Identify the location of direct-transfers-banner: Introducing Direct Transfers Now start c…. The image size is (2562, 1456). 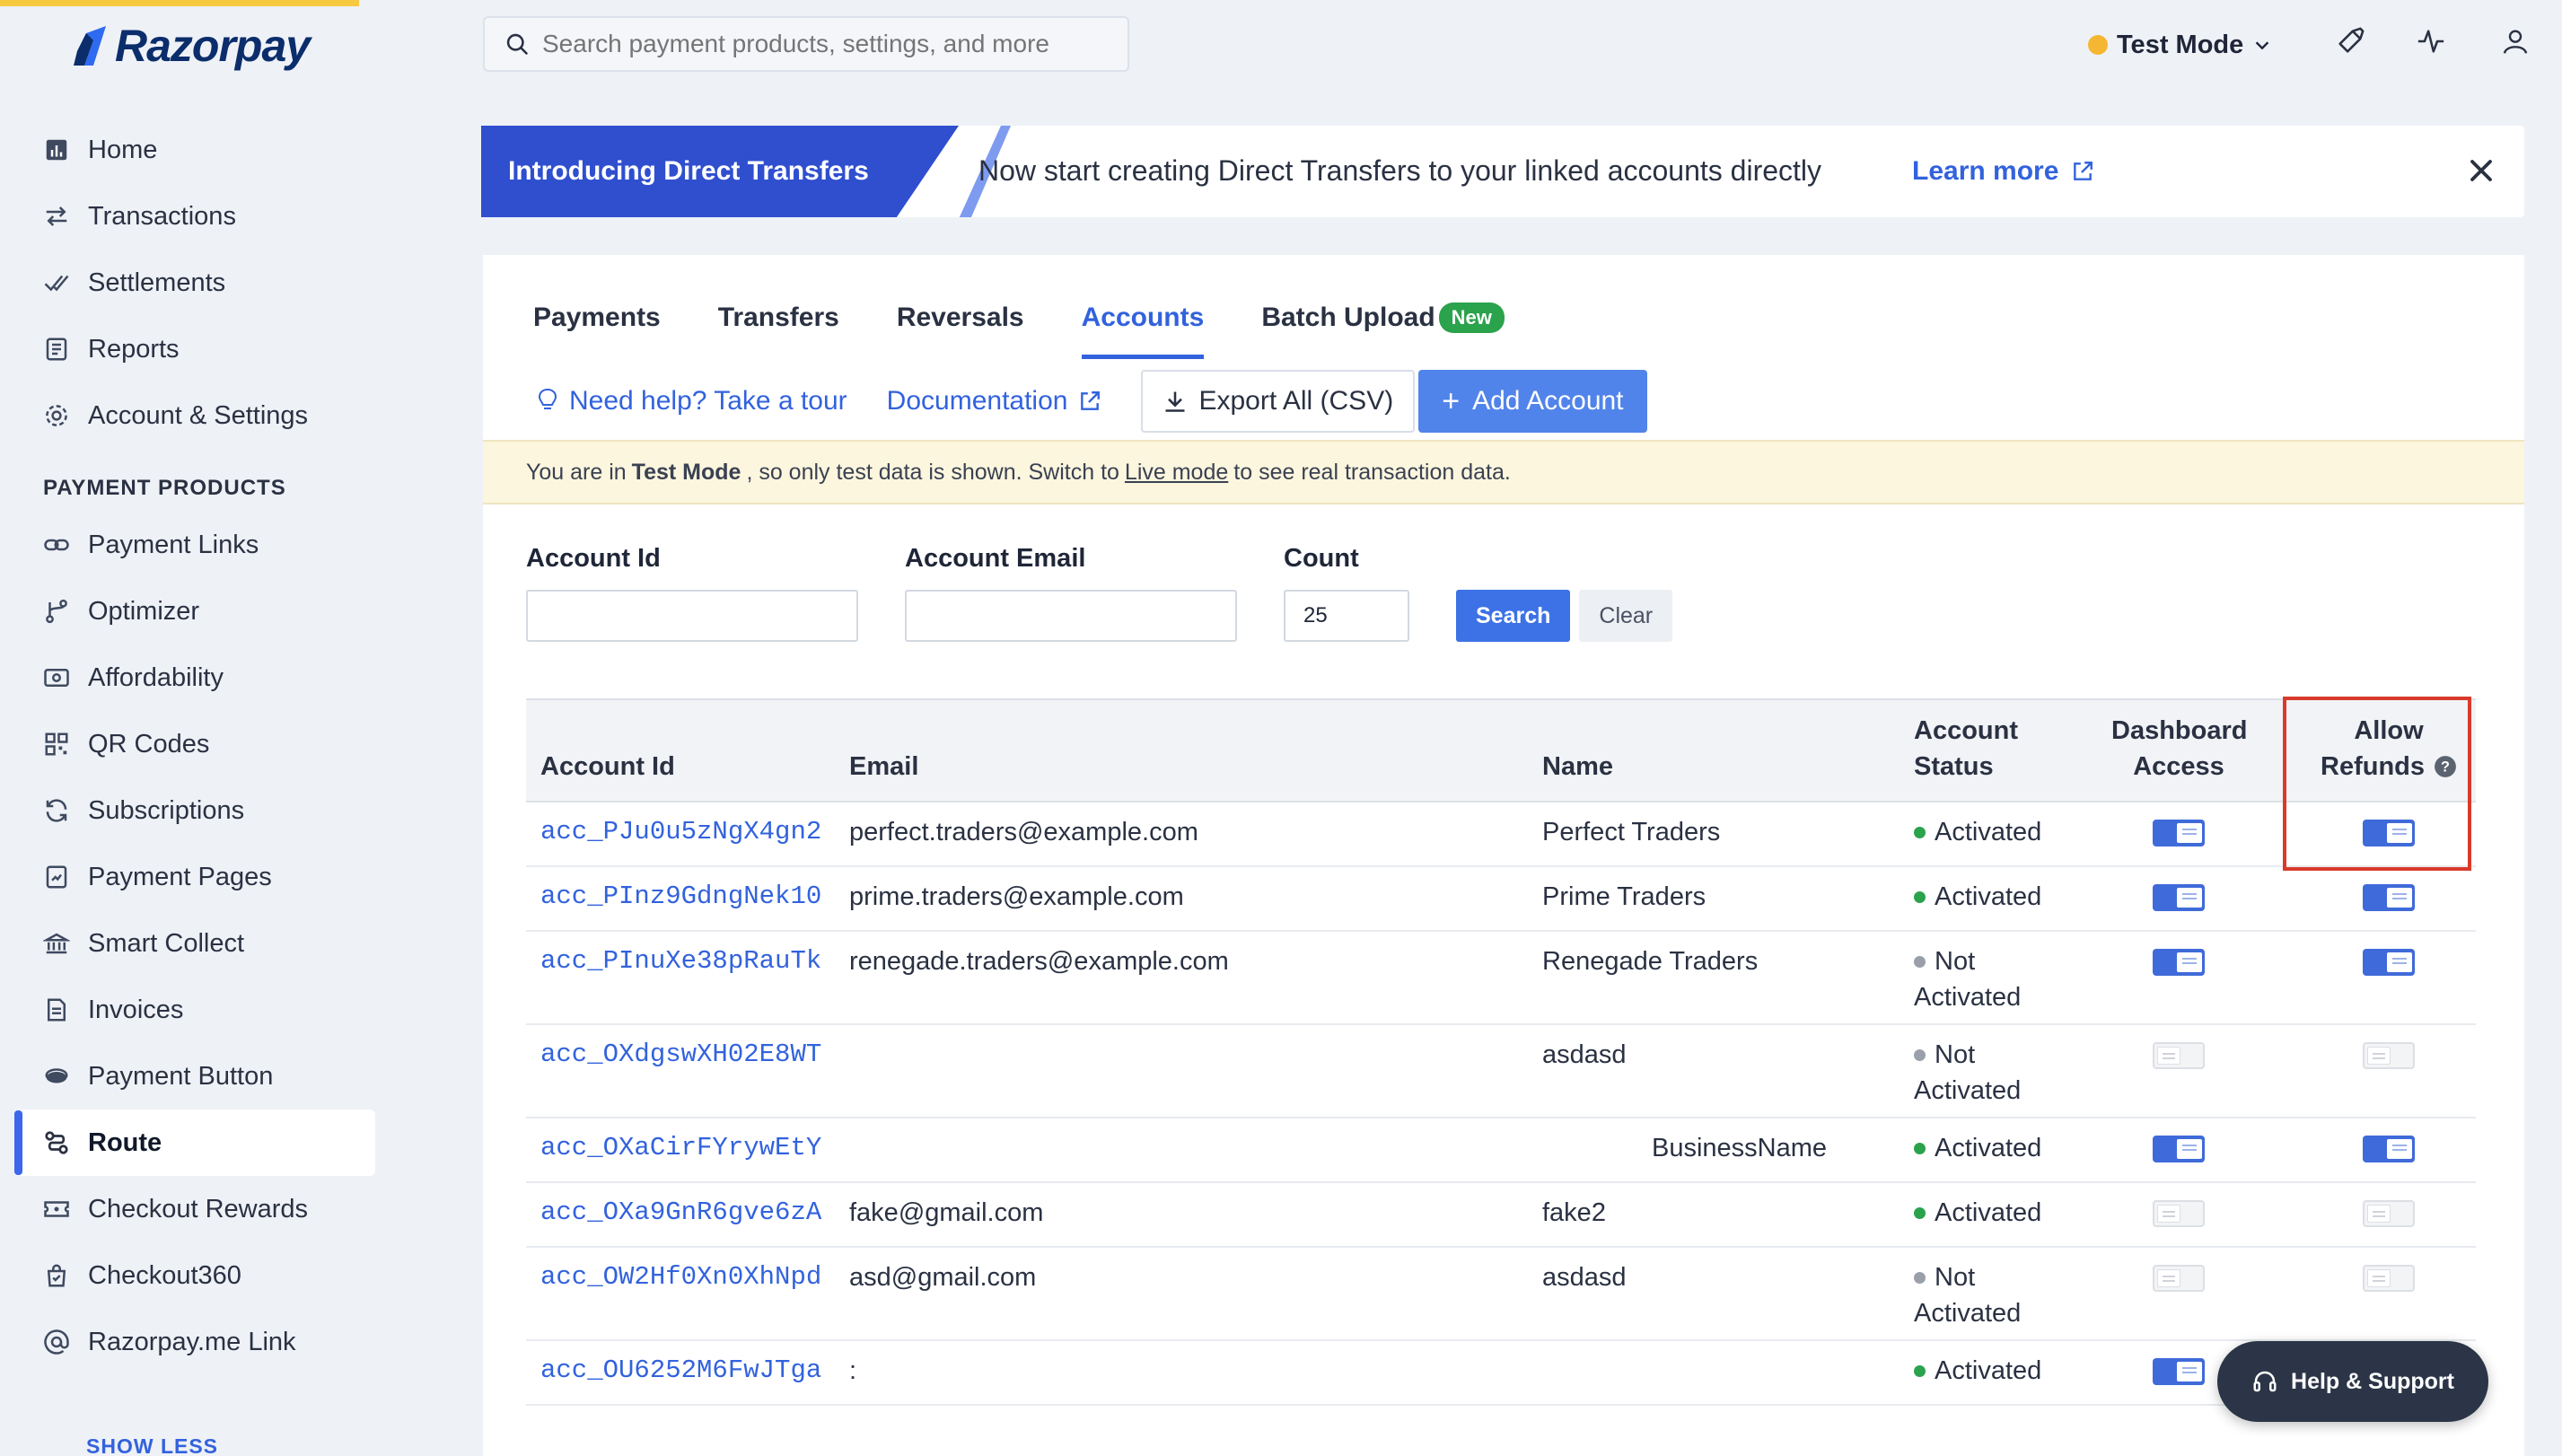
(1502, 171).